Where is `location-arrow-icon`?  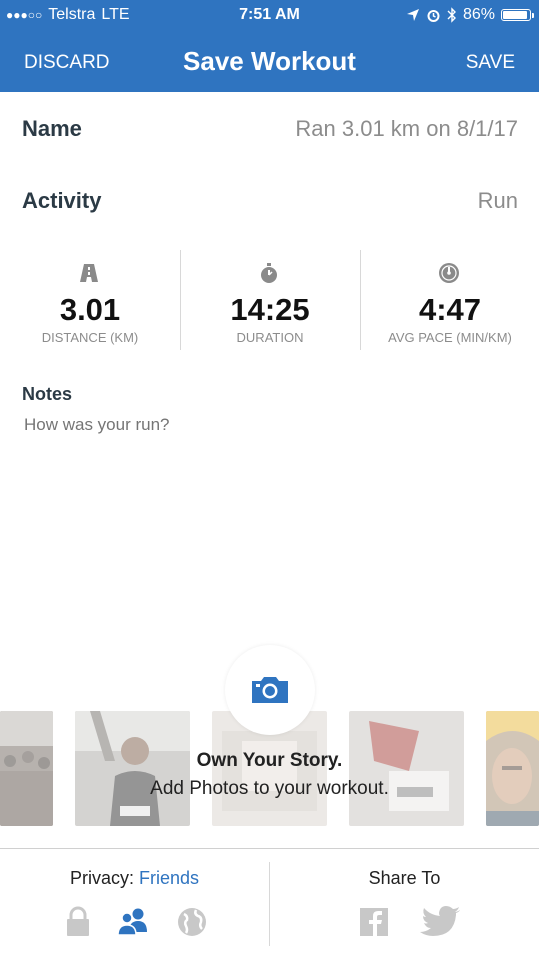 location-arrow-icon is located at coordinates (412, 15).